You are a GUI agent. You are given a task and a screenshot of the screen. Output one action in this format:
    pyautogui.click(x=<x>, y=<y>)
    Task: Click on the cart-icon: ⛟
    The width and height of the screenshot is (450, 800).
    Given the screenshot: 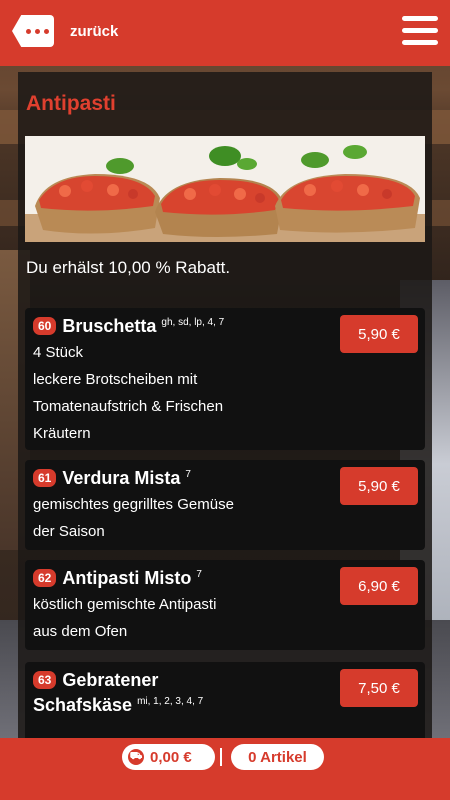 What is the action you would take?
    pyautogui.click(x=136, y=757)
    